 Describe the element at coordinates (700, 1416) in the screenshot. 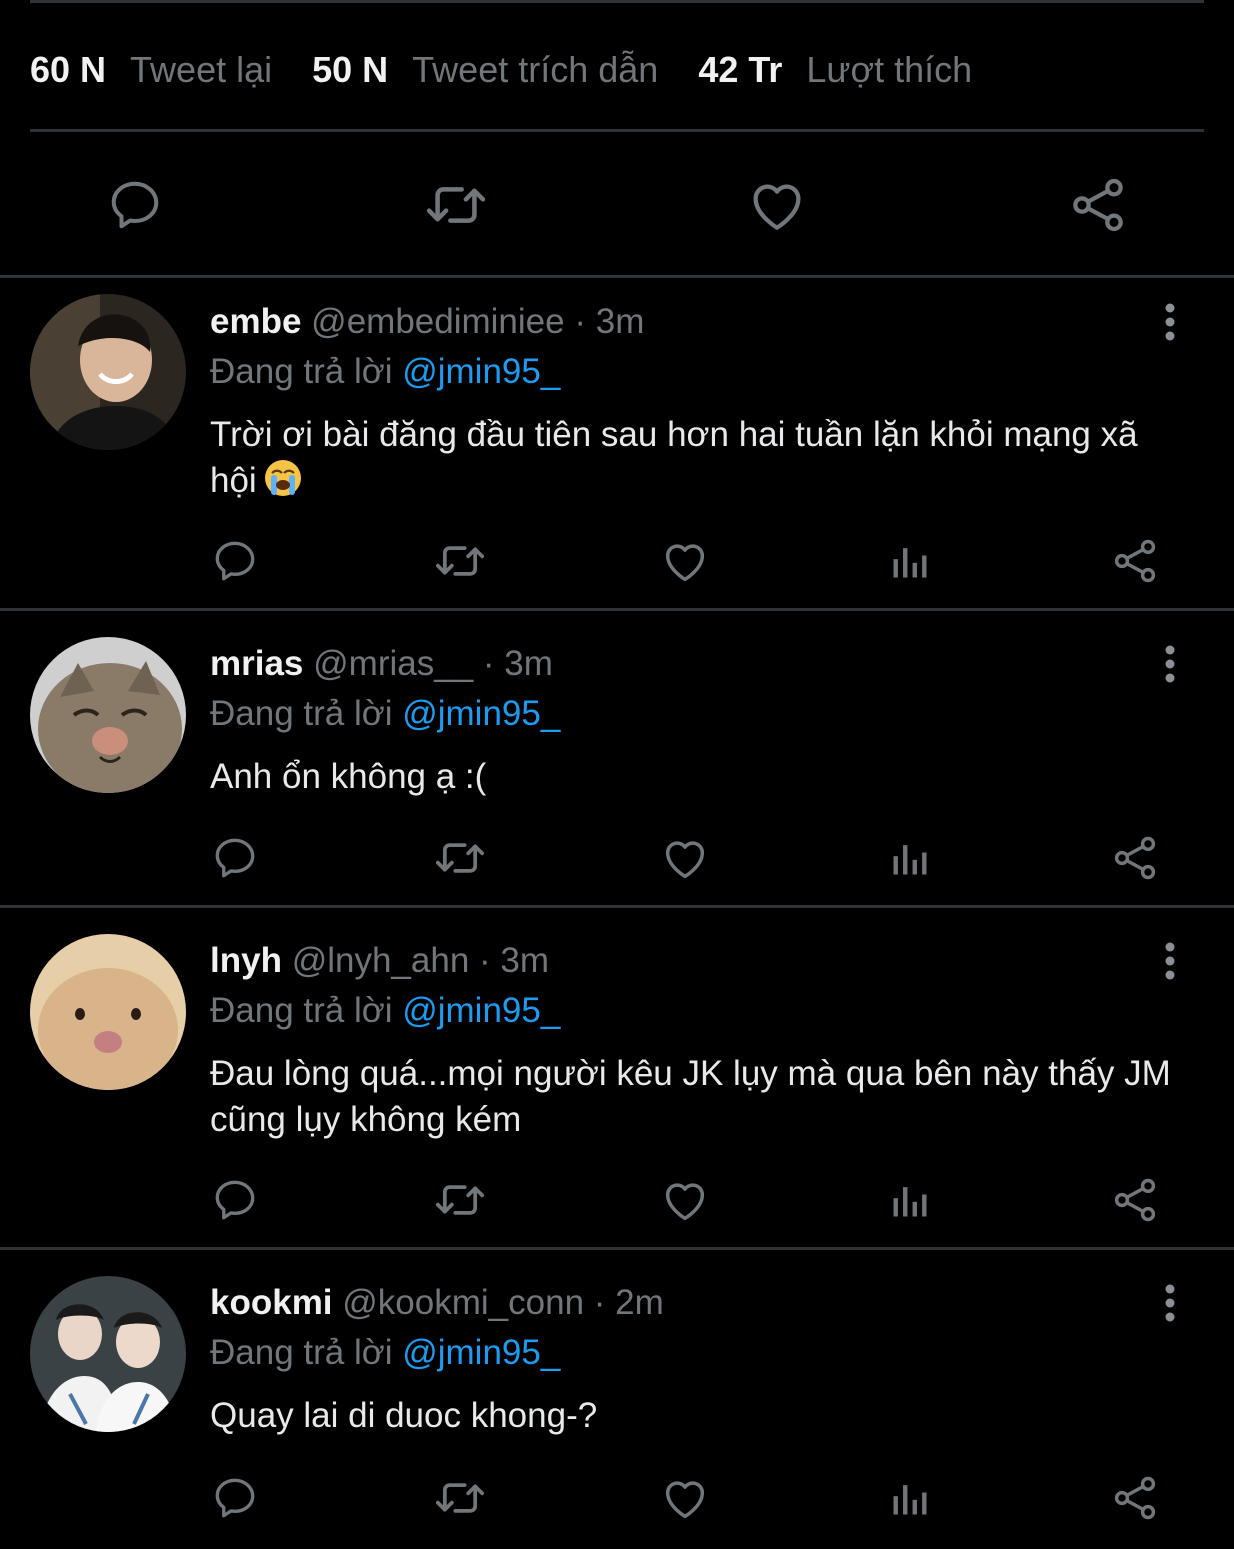

I see `reply-text: Quay lai di duoc khong-?` at that location.